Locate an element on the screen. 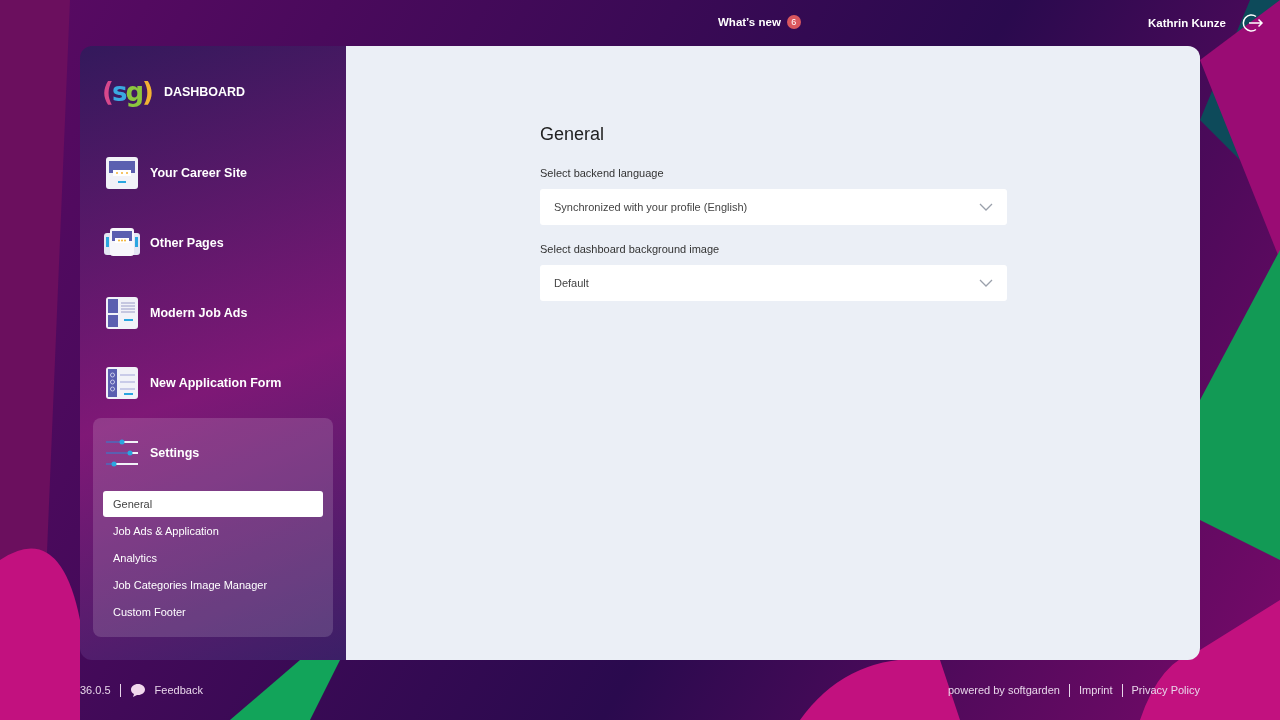 The height and width of the screenshot is (720, 1280). nav-item: New Application Form is located at coordinates (213, 383).